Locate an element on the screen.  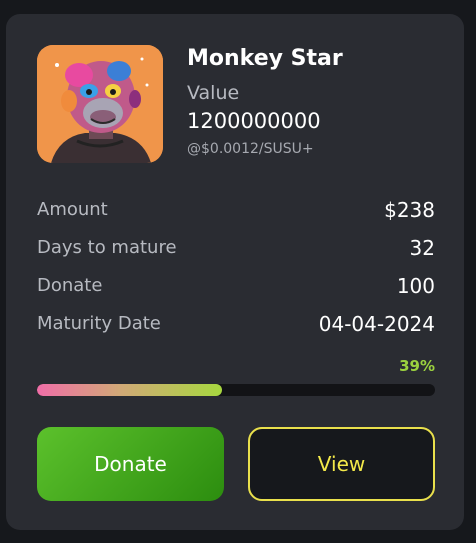
detail-value: 100 is located at coordinates (415, 286).